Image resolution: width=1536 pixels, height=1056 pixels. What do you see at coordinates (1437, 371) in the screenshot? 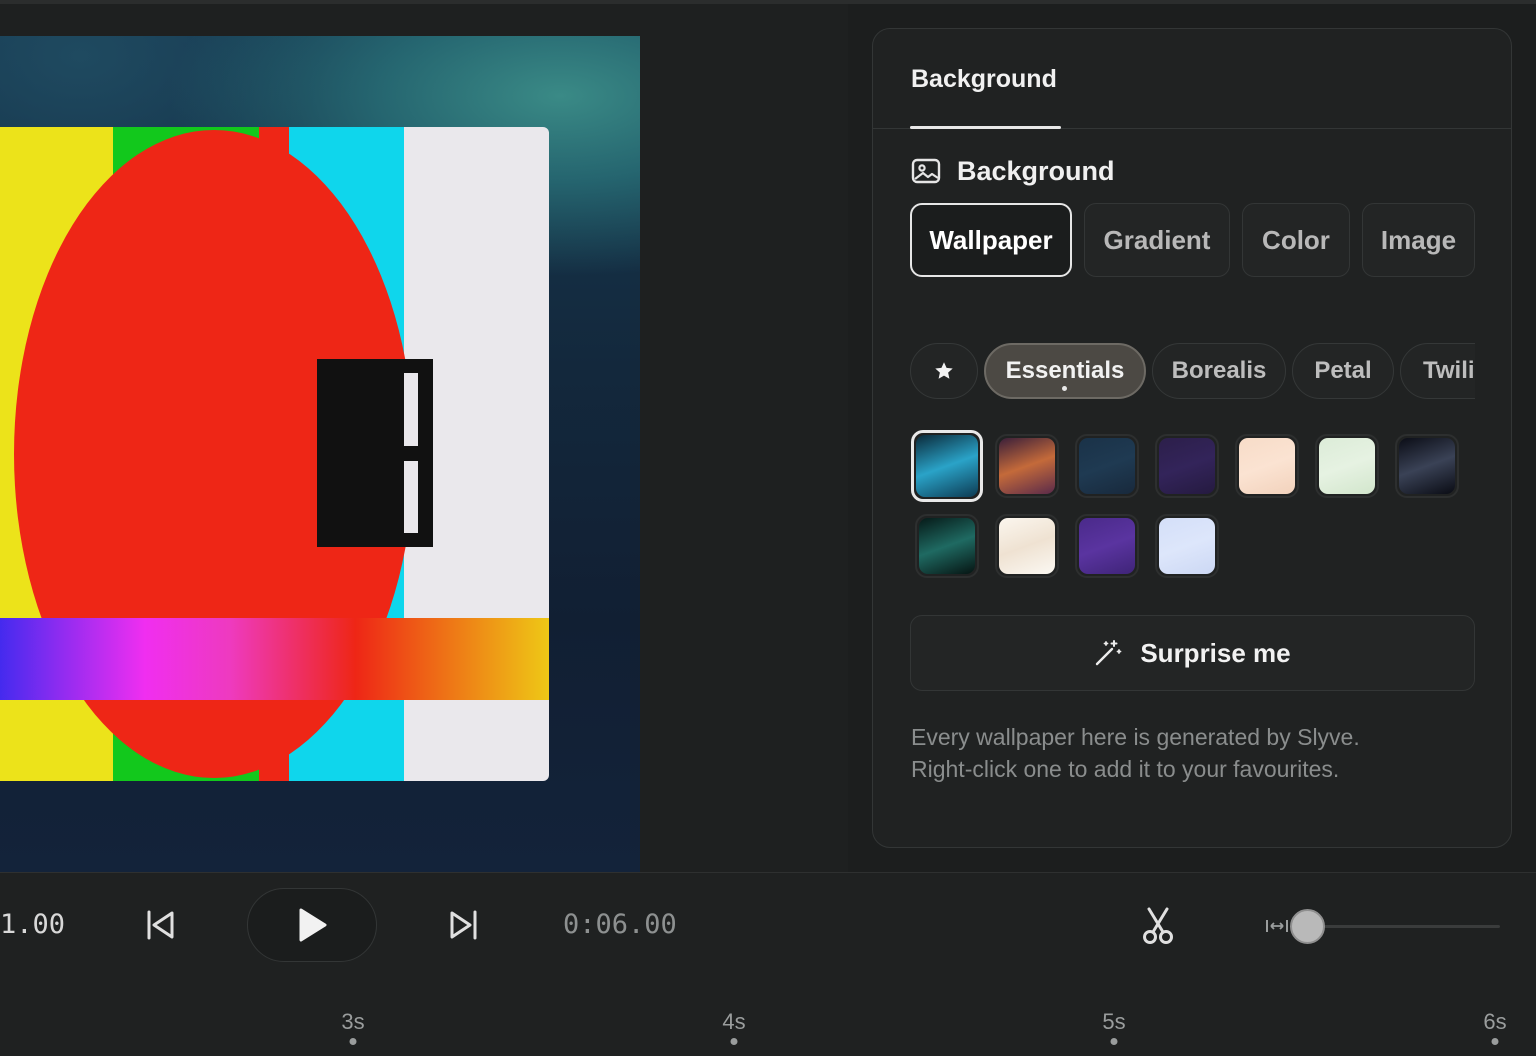
I see `category-twilight: Twilight` at bounding box center [1437, 371].